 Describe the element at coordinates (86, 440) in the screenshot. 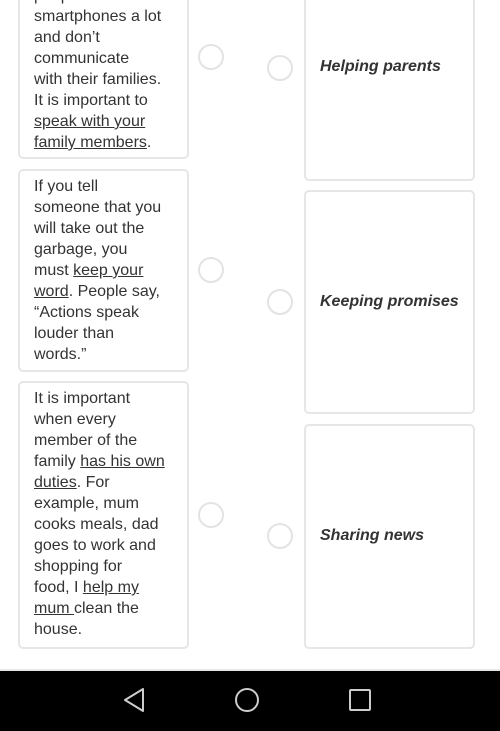

I see `text-segment: member of the` at that location.